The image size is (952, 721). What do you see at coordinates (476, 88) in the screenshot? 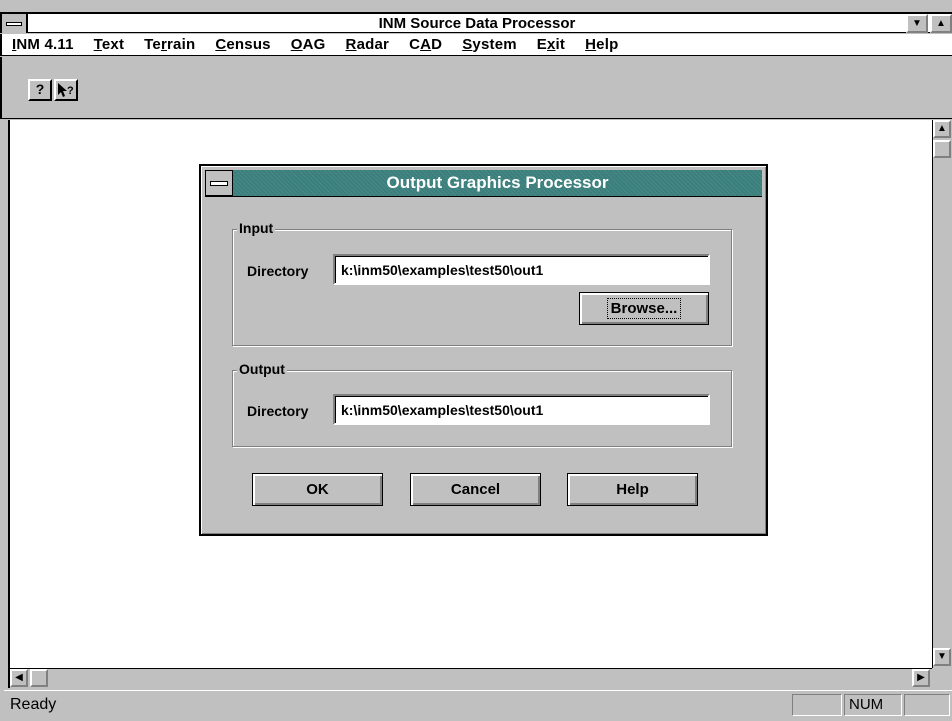
I see `toolbar: ? ?` at bounding box center [476, 88].